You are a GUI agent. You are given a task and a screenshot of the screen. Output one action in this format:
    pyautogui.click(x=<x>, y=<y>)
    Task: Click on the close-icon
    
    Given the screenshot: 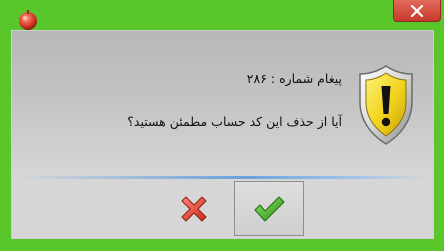 What is the action you would take?
    pyautogui.click(x=417, y=10)
    